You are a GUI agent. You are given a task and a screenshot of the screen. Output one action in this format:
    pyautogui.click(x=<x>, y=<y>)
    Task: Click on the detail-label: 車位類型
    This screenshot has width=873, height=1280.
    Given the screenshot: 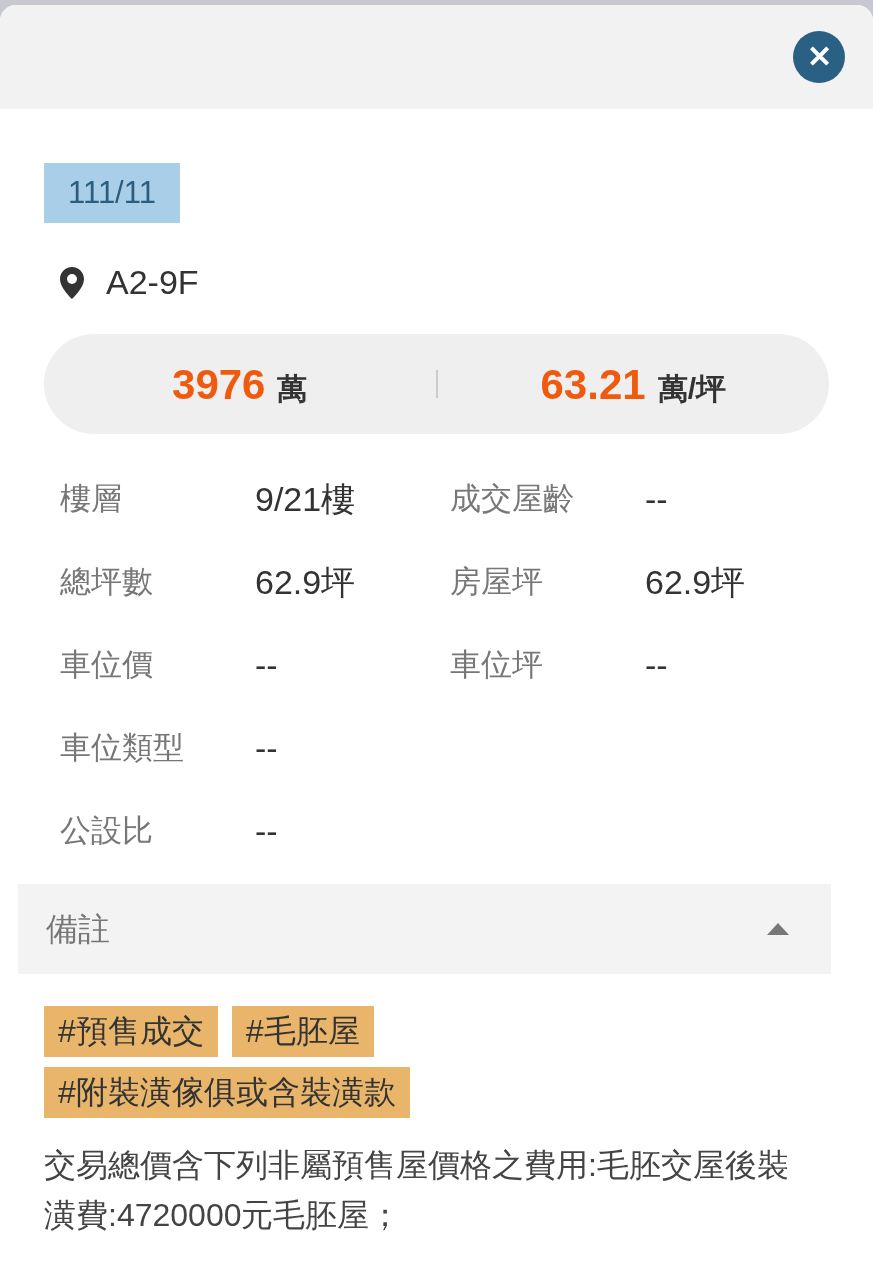 What is the action you would take?
    pyautogui.click(x=122, y=747)
    